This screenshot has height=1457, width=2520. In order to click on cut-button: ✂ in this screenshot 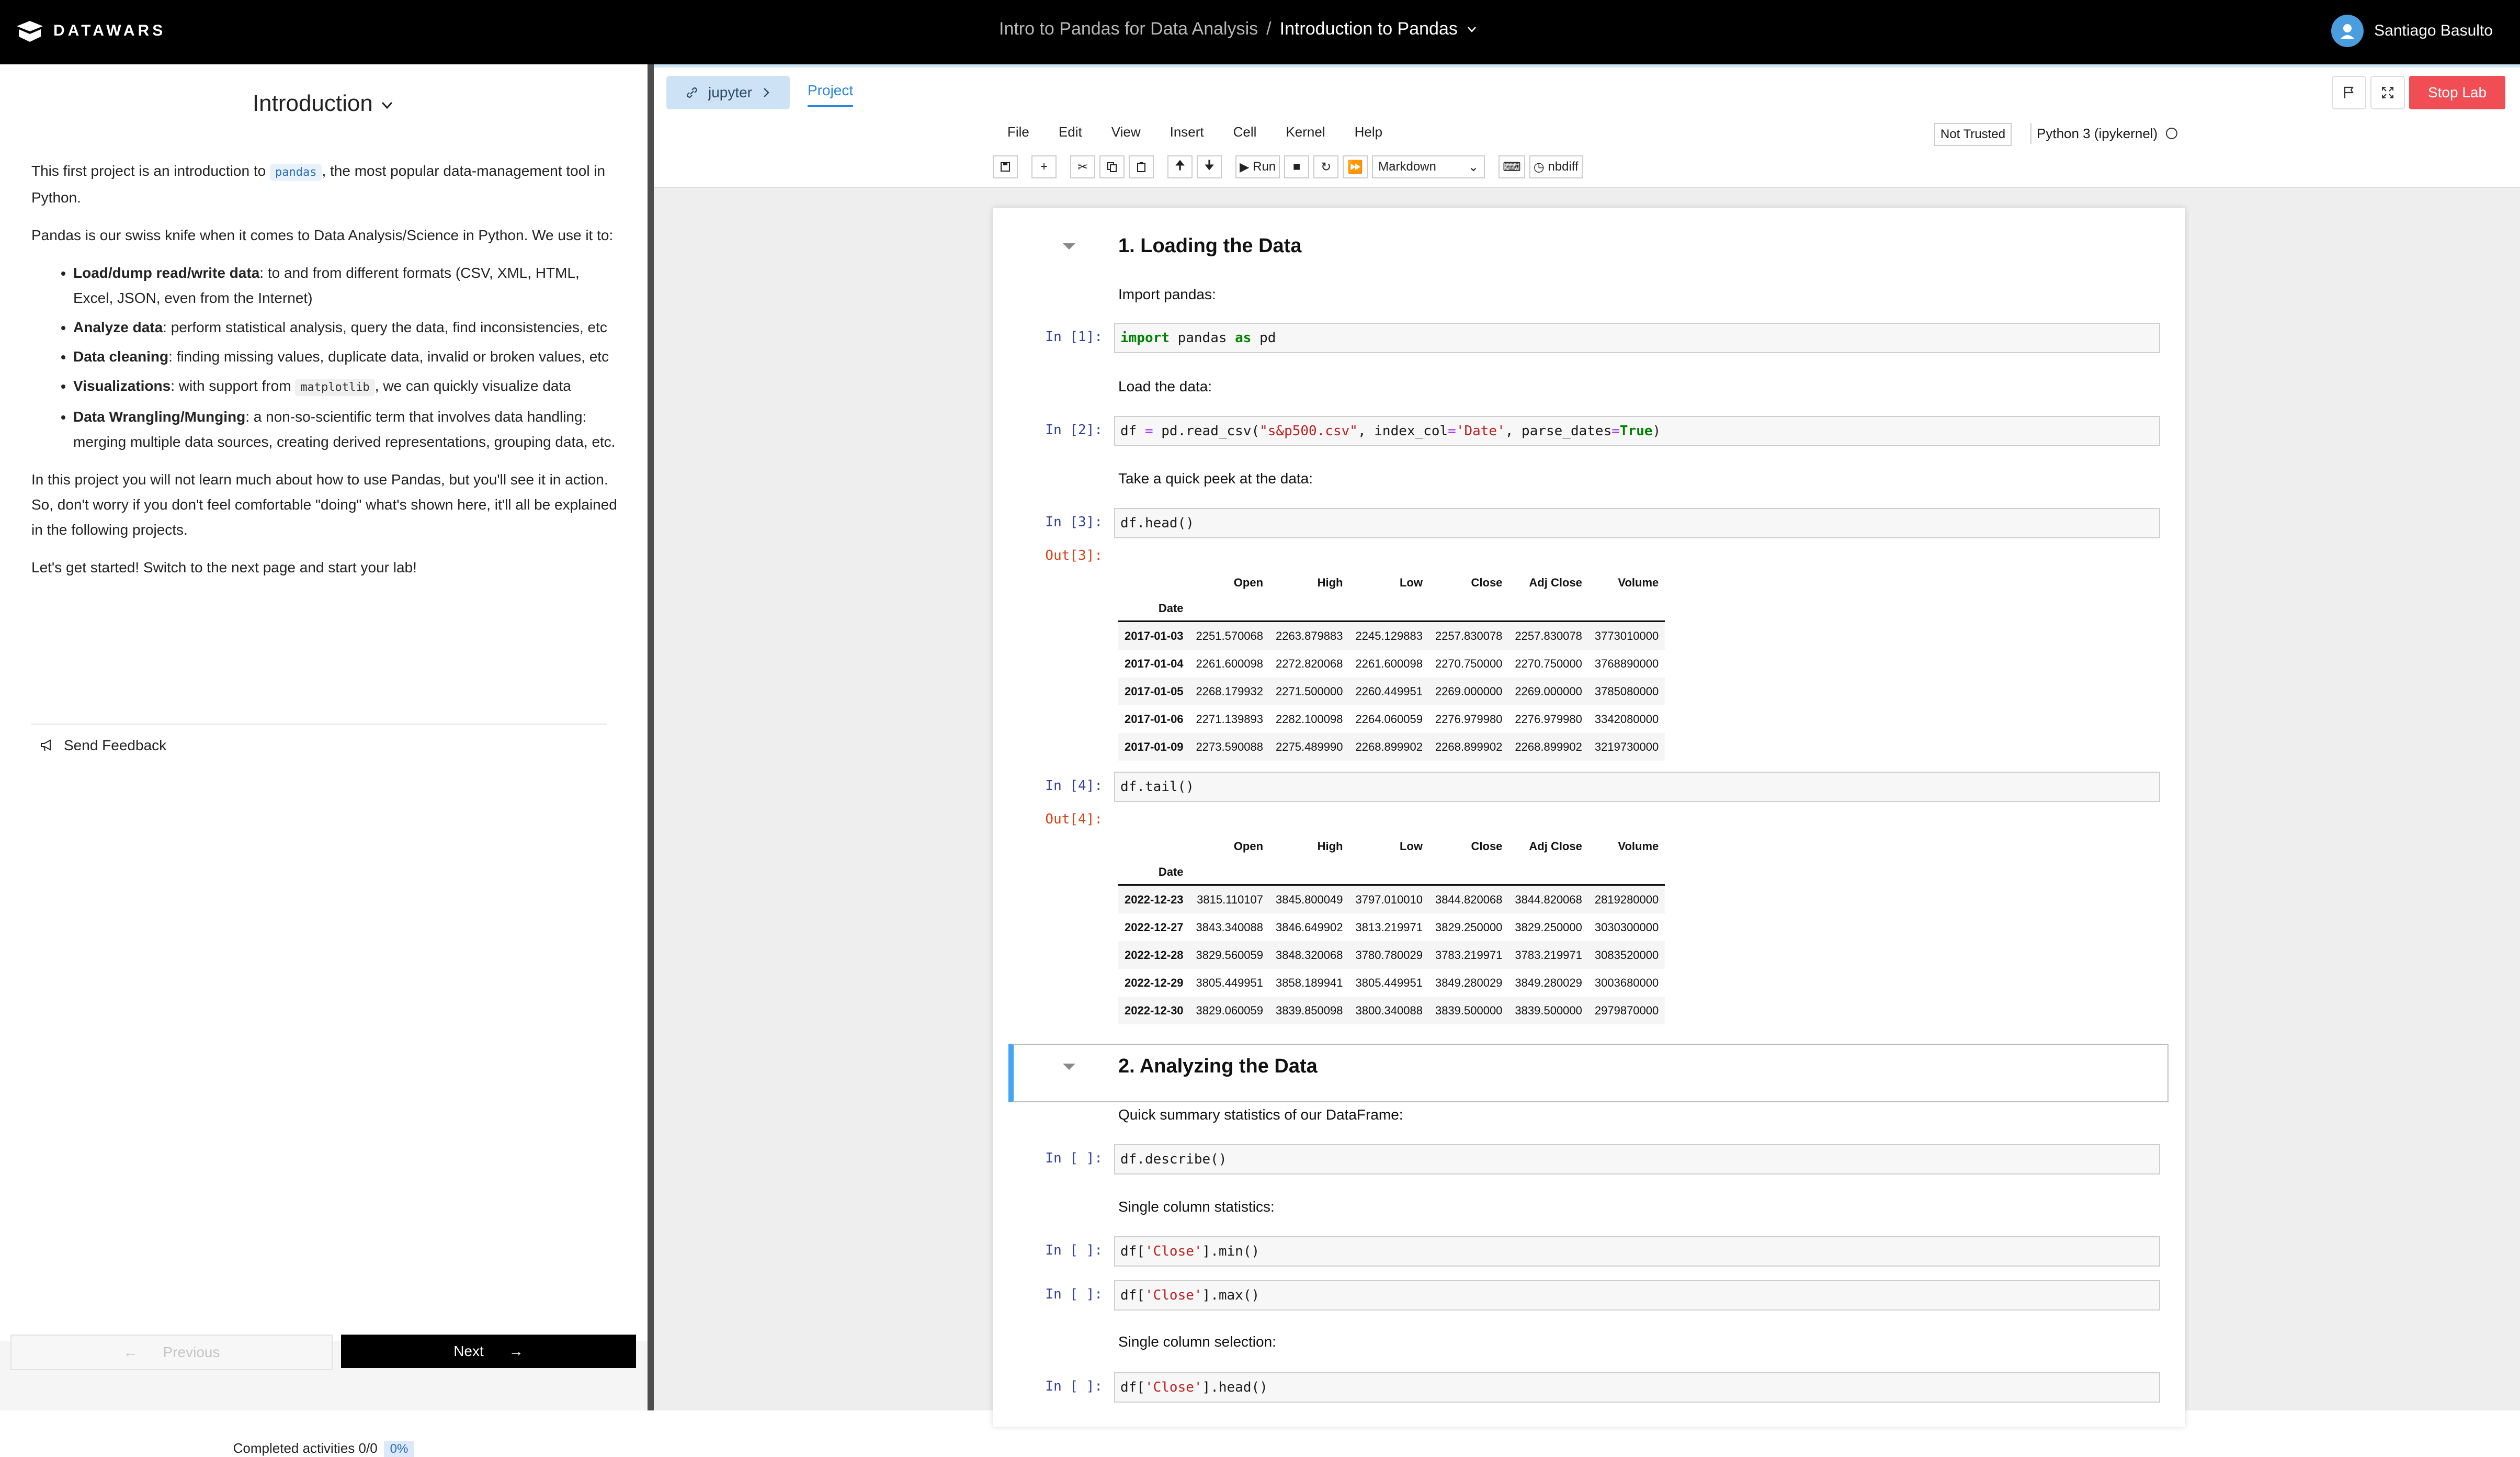, I will do `click(1082, 166)`.